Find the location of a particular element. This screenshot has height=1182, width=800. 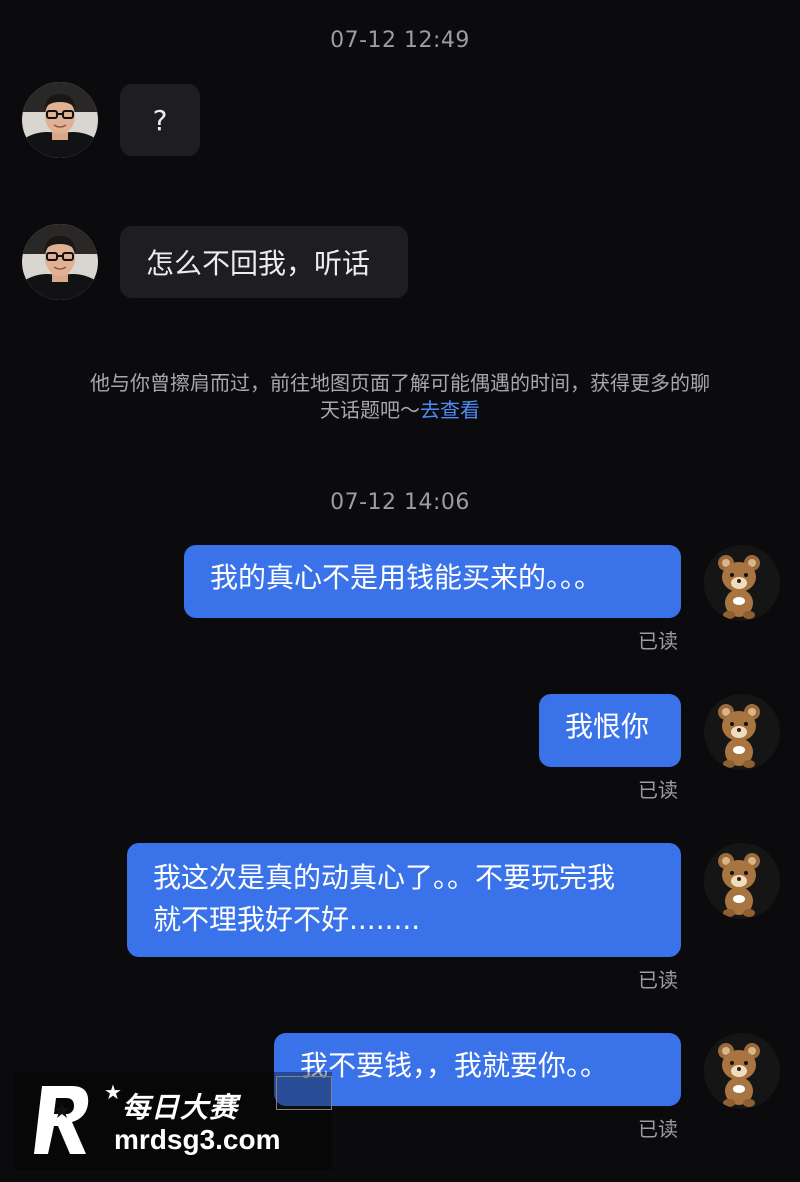

r-star-logo-icon is located at coordinates (61, 1120).